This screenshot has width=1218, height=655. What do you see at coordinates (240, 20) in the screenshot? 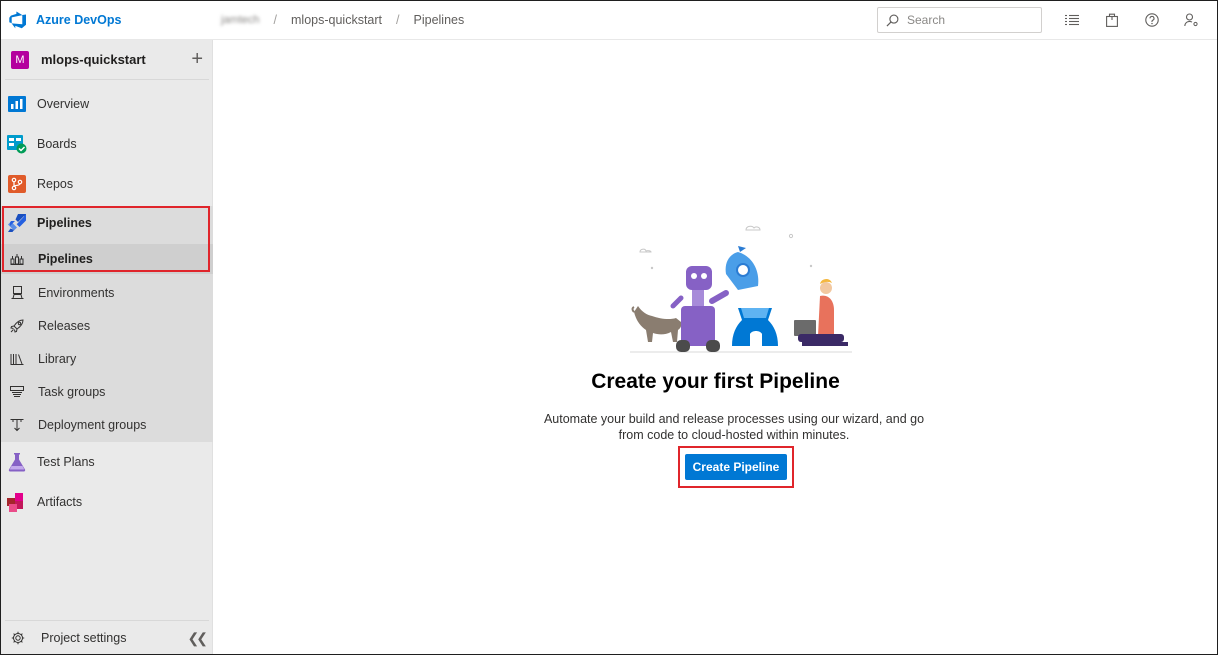
I see `breadcrumb-org: jamtech` at bounding box center [240, 20].